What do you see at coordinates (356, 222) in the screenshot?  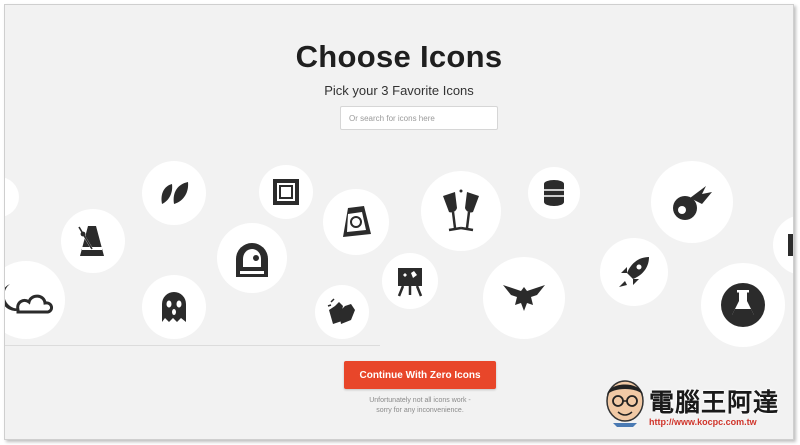 I see `ring-box-icon` at bounding box center [356, 222].